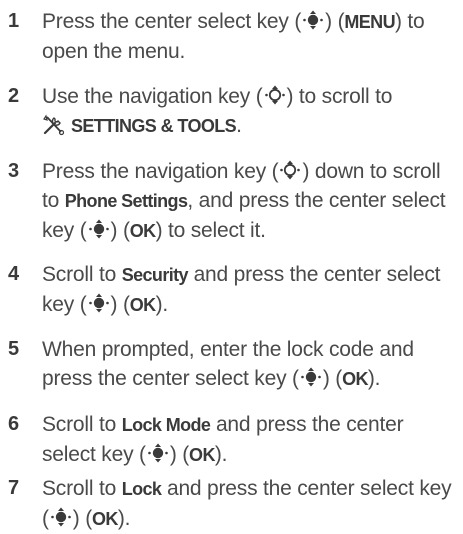 The height and width of the screenshot is (534, 463). I want to click on step-number: 5, so click(14, 349).